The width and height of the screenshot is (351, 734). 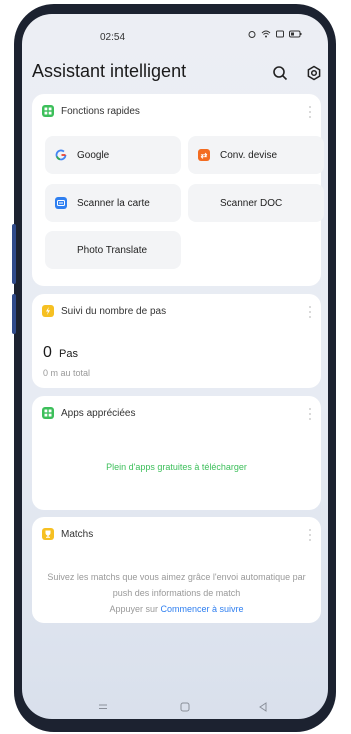 I want to click on matches-prompt: Appuyer sur, so click(x=133, y=609).